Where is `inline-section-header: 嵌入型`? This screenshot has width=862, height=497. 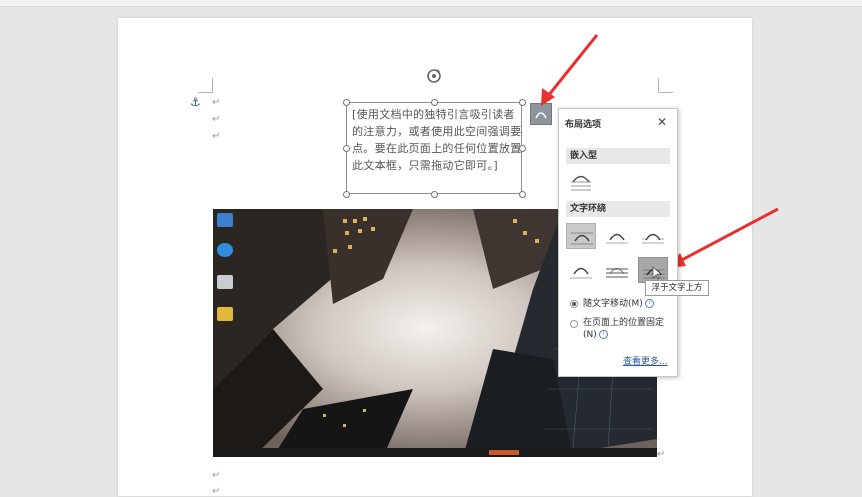 inline-section-header: 嵌入型 is located at coordinates (618, 156).